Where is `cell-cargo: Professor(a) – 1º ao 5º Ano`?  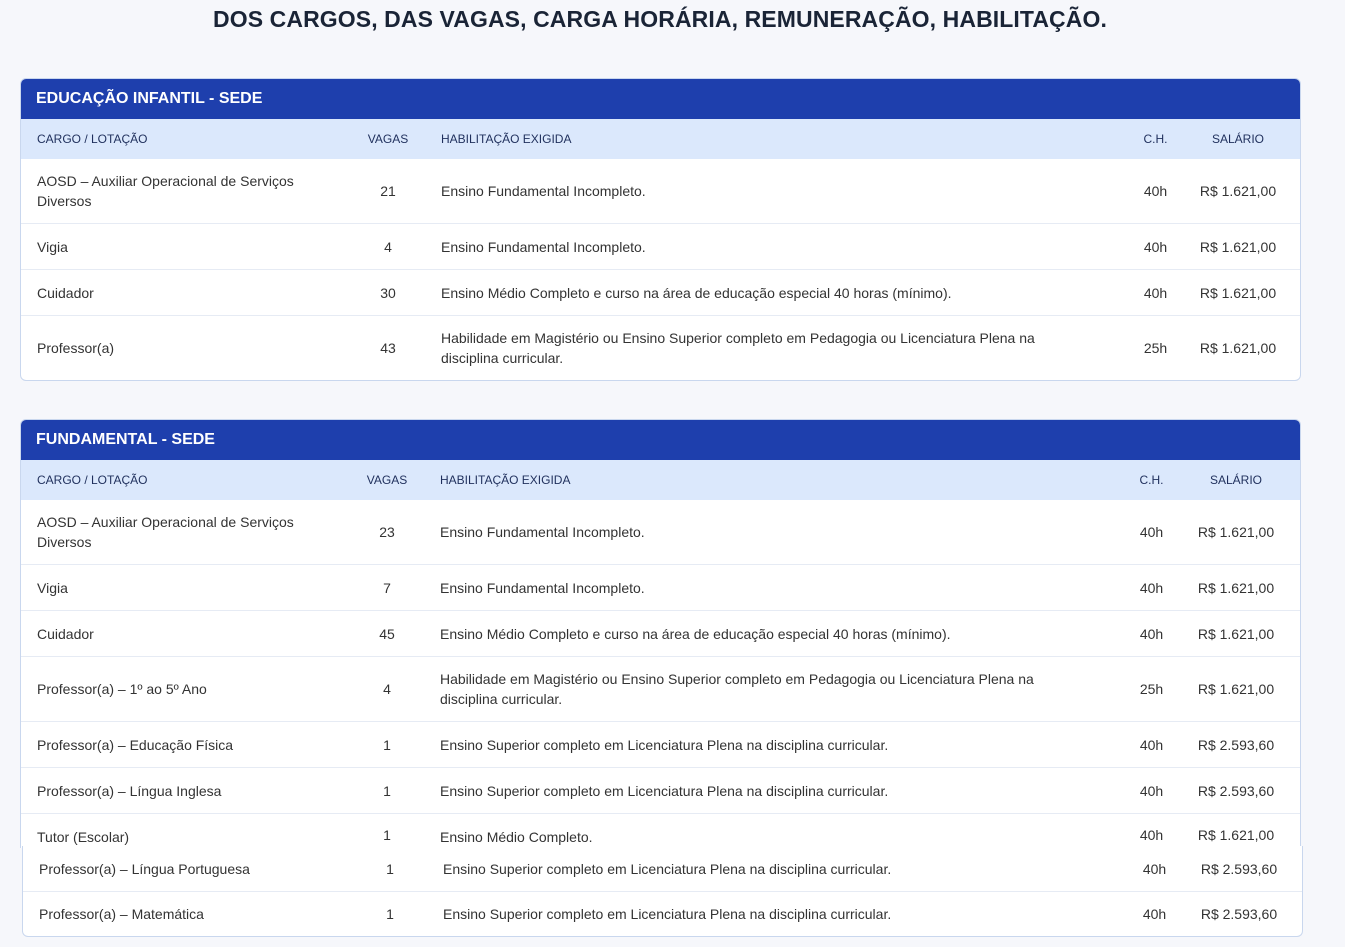
cell-cargo: Professor(a) – 1º ao 5º Ano is located at coordinates (122, 689).